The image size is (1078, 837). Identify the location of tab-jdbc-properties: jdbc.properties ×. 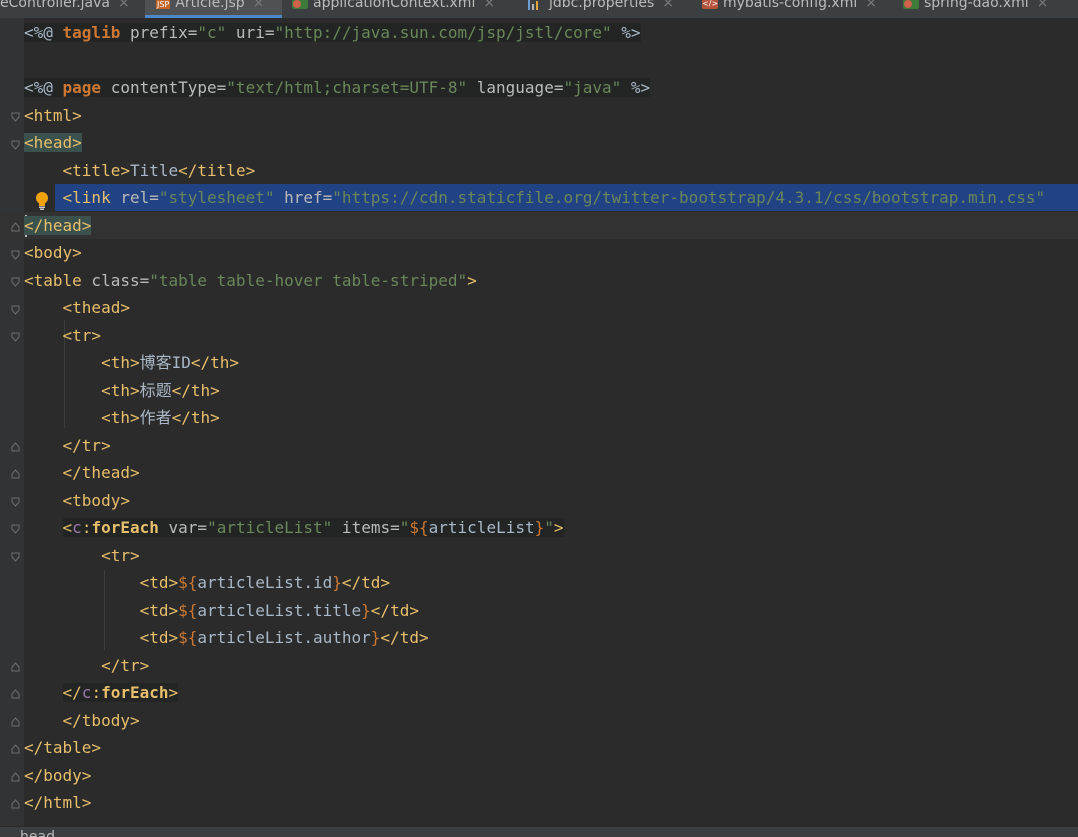
(606, 9).